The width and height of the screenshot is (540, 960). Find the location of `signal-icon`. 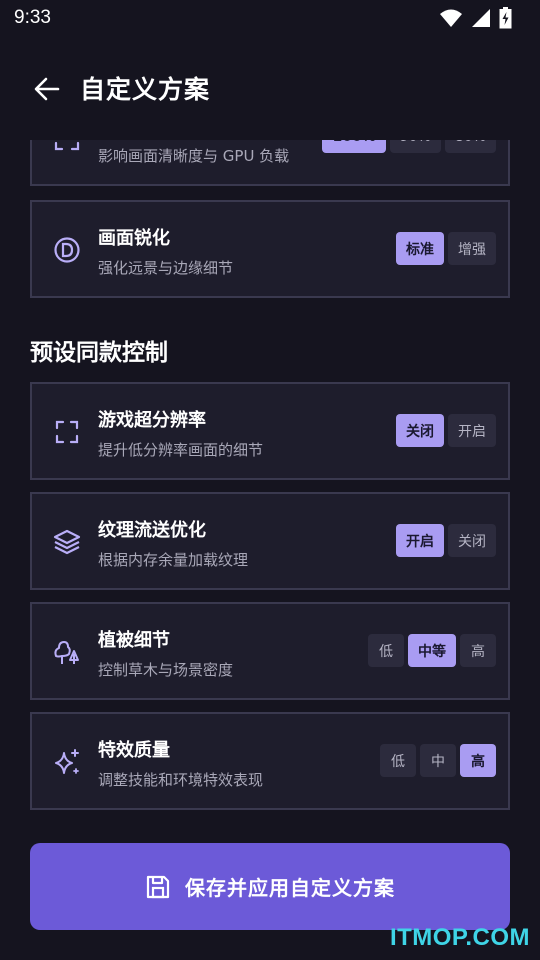

signal-icon is located at coordinates (481, 18).